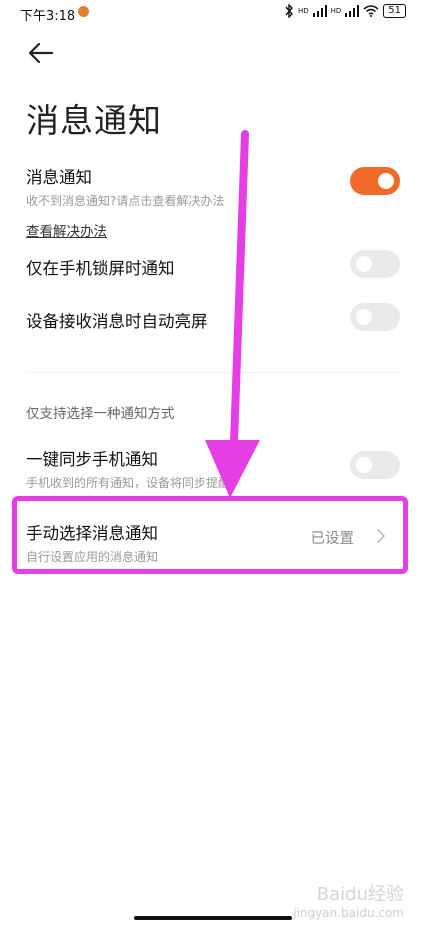 This screenshot has width=426, height=930. I want to click on arrow-left-icon, so click(41, 53).